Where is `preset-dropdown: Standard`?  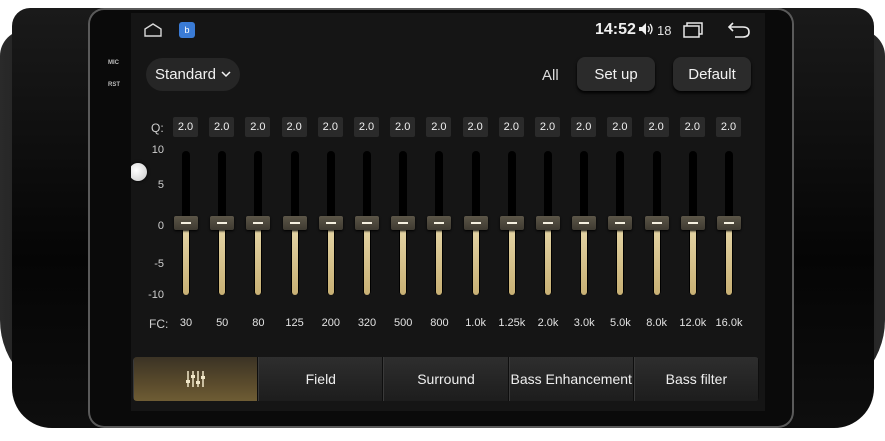 preset-dropdown: Standard is located at coordinates (193, 74).